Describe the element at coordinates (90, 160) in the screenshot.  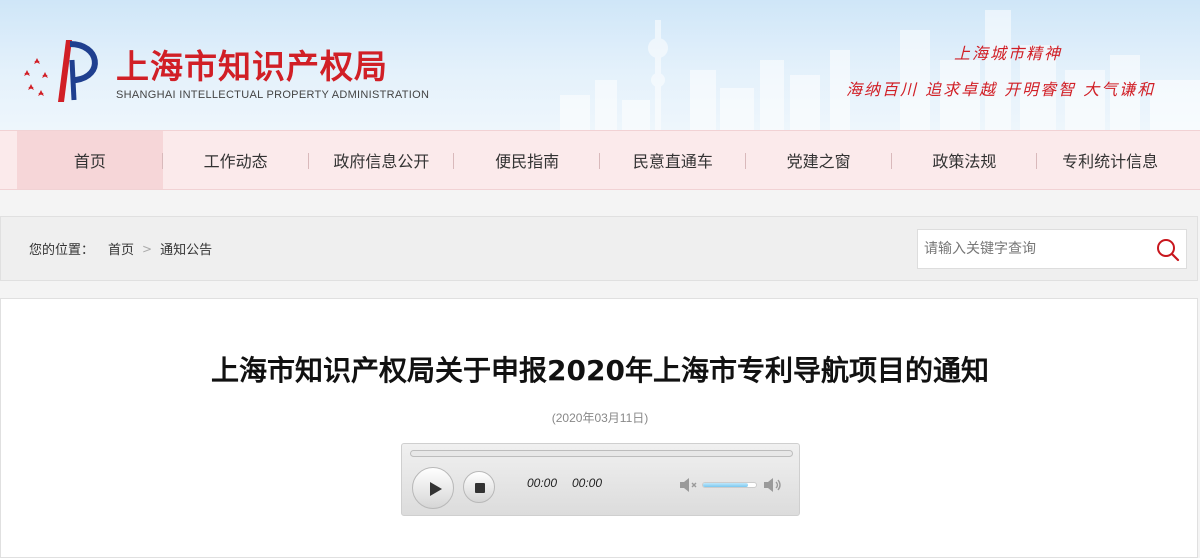
I see `nav-item-home: 首页` at that location.